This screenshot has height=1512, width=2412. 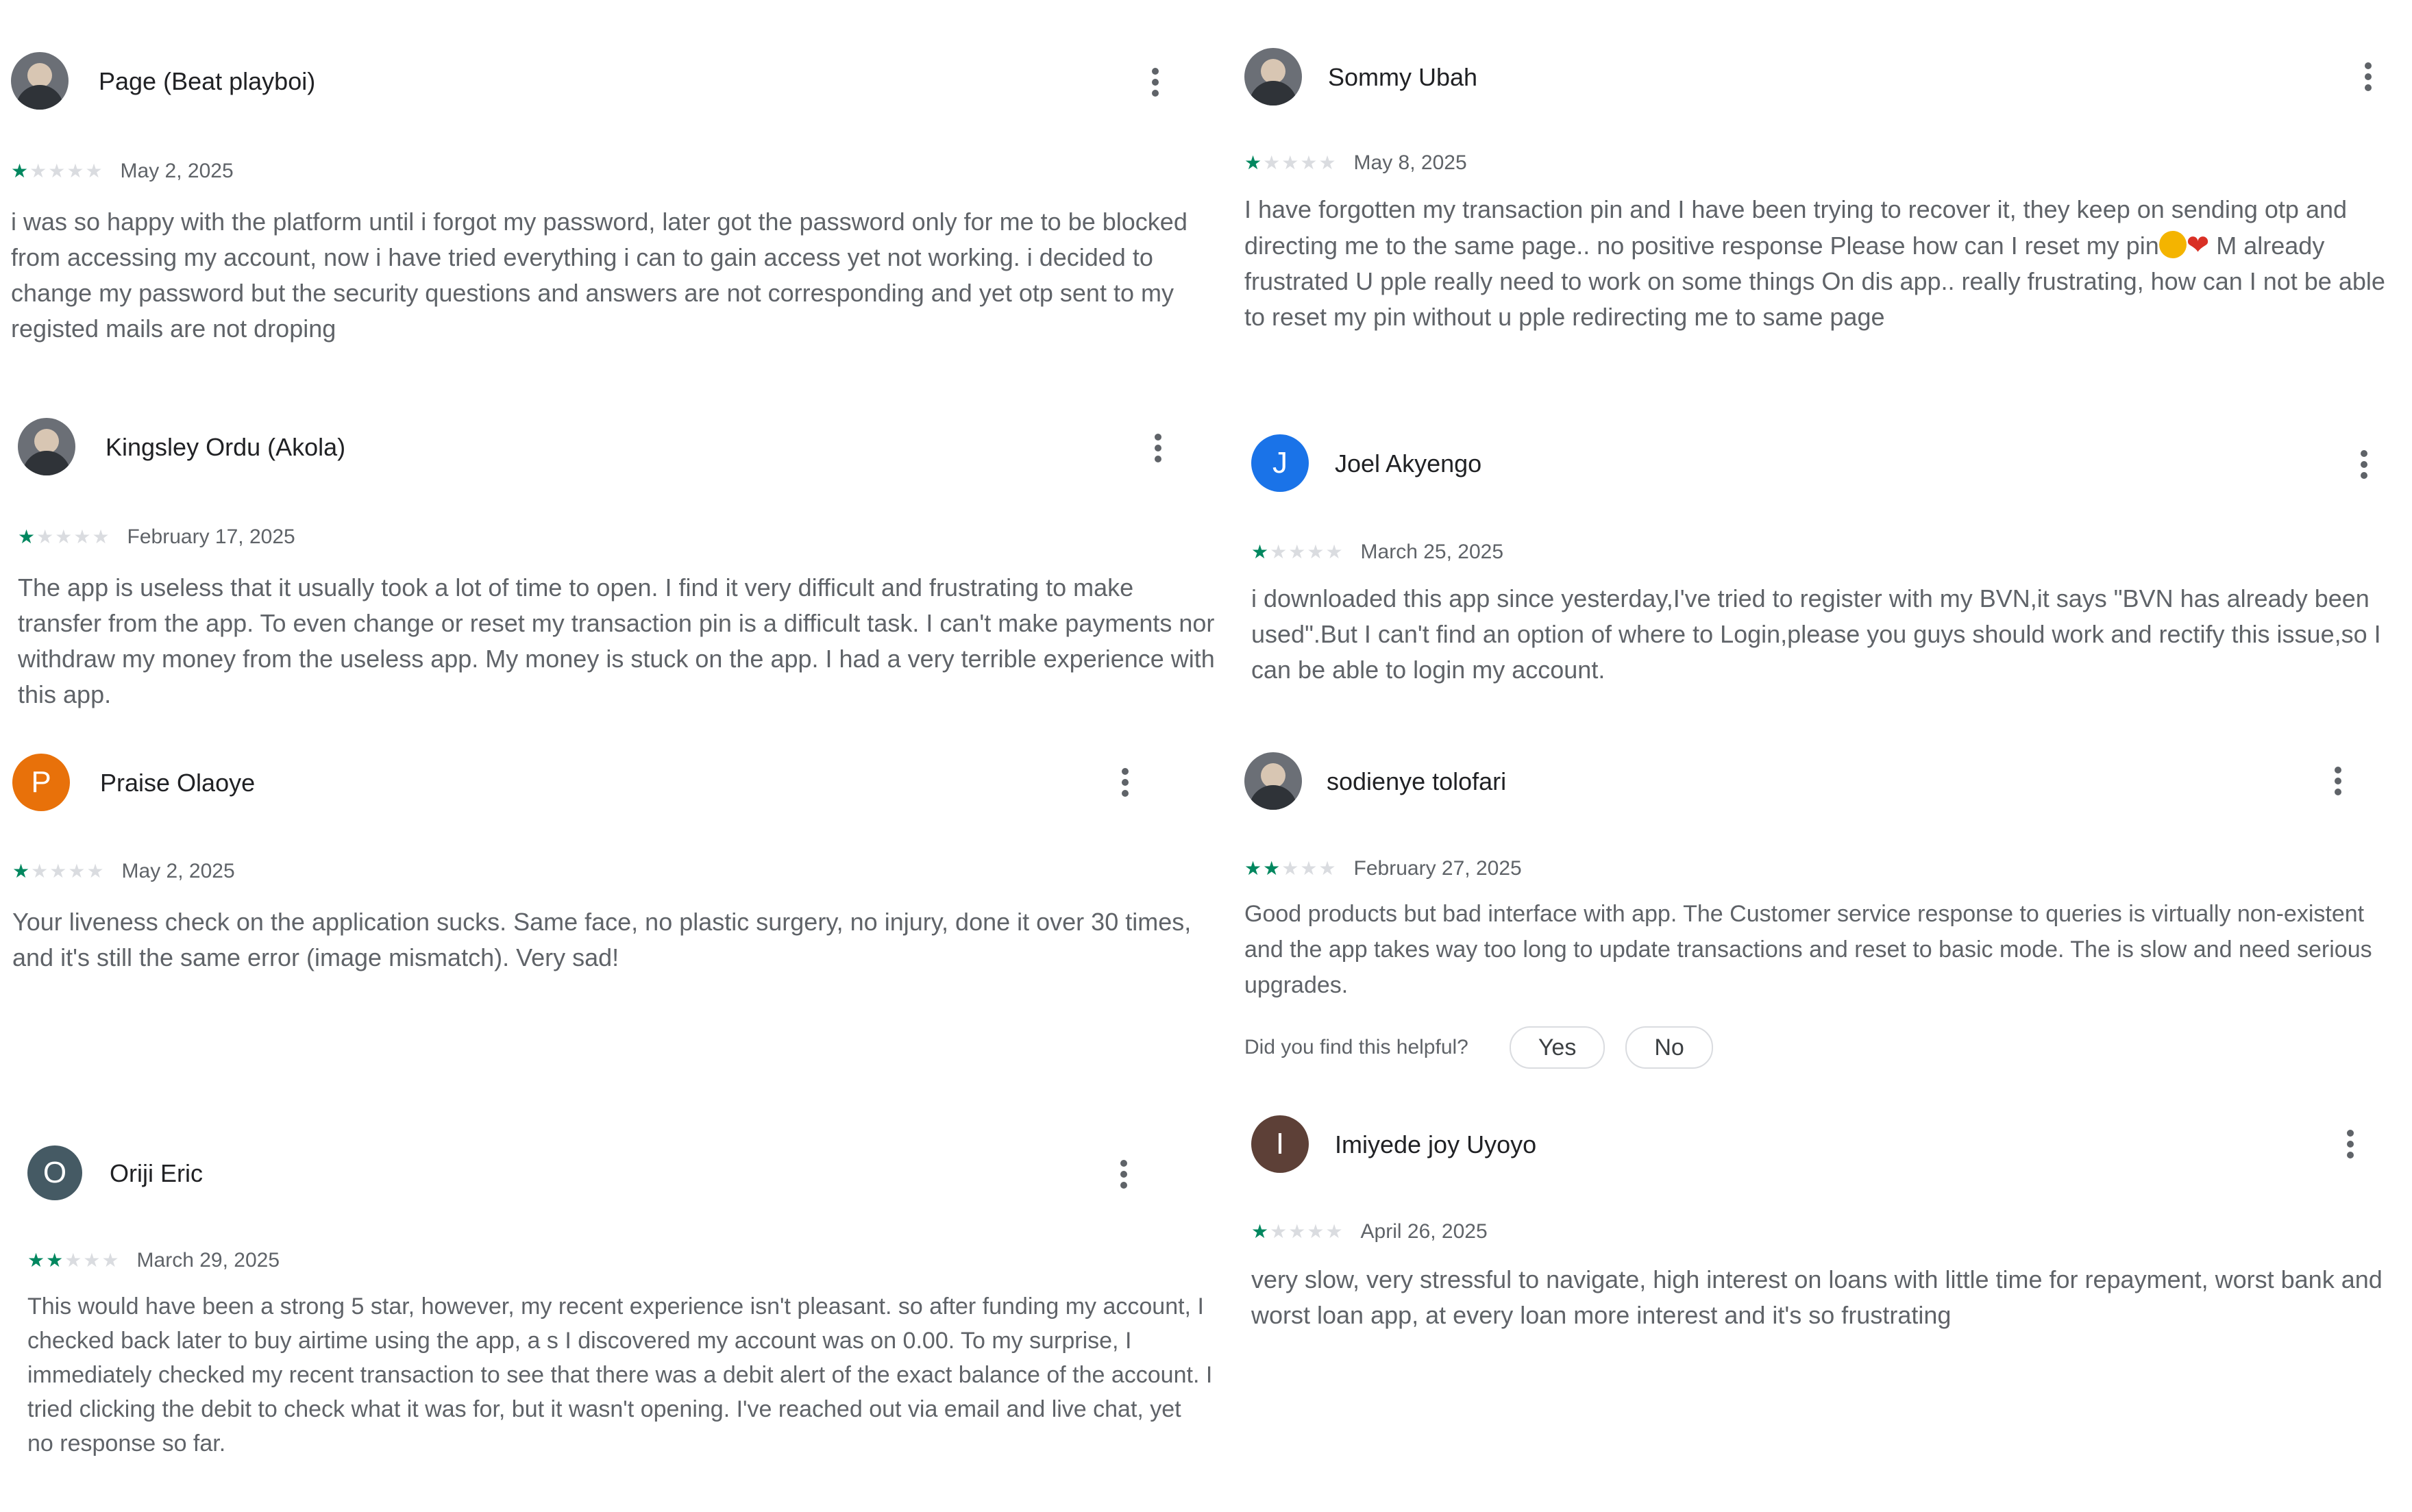 I want to click on review-date: February 17, 2025, so click(x=211, y=536).